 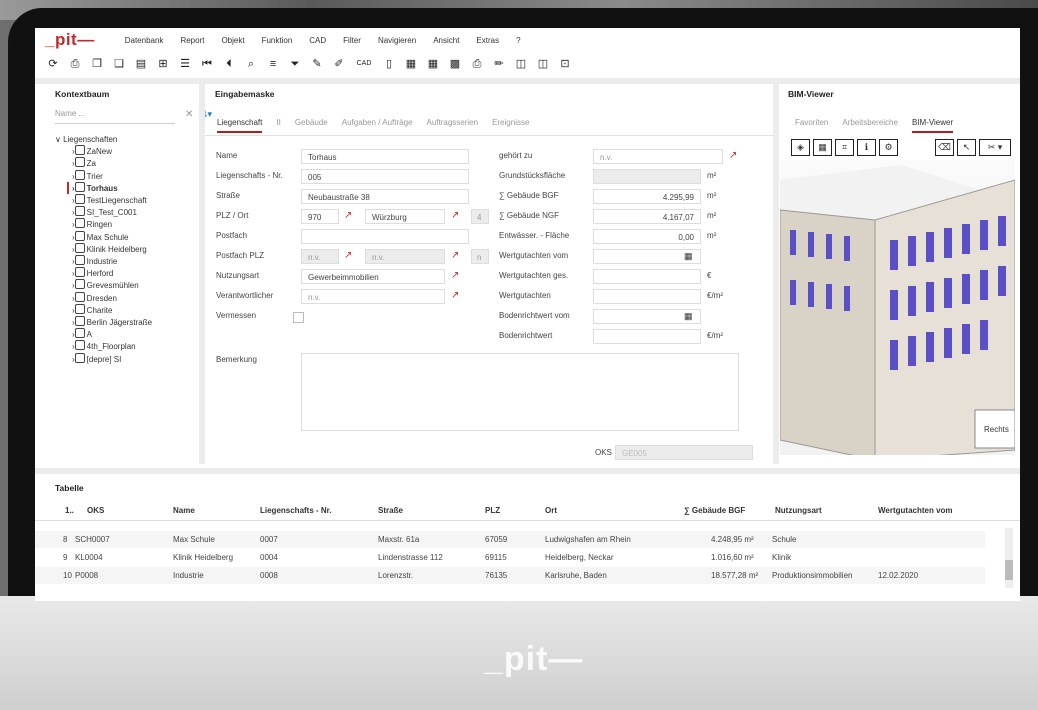 I want to click on tree-item: › A, so click(x=136, y=334).